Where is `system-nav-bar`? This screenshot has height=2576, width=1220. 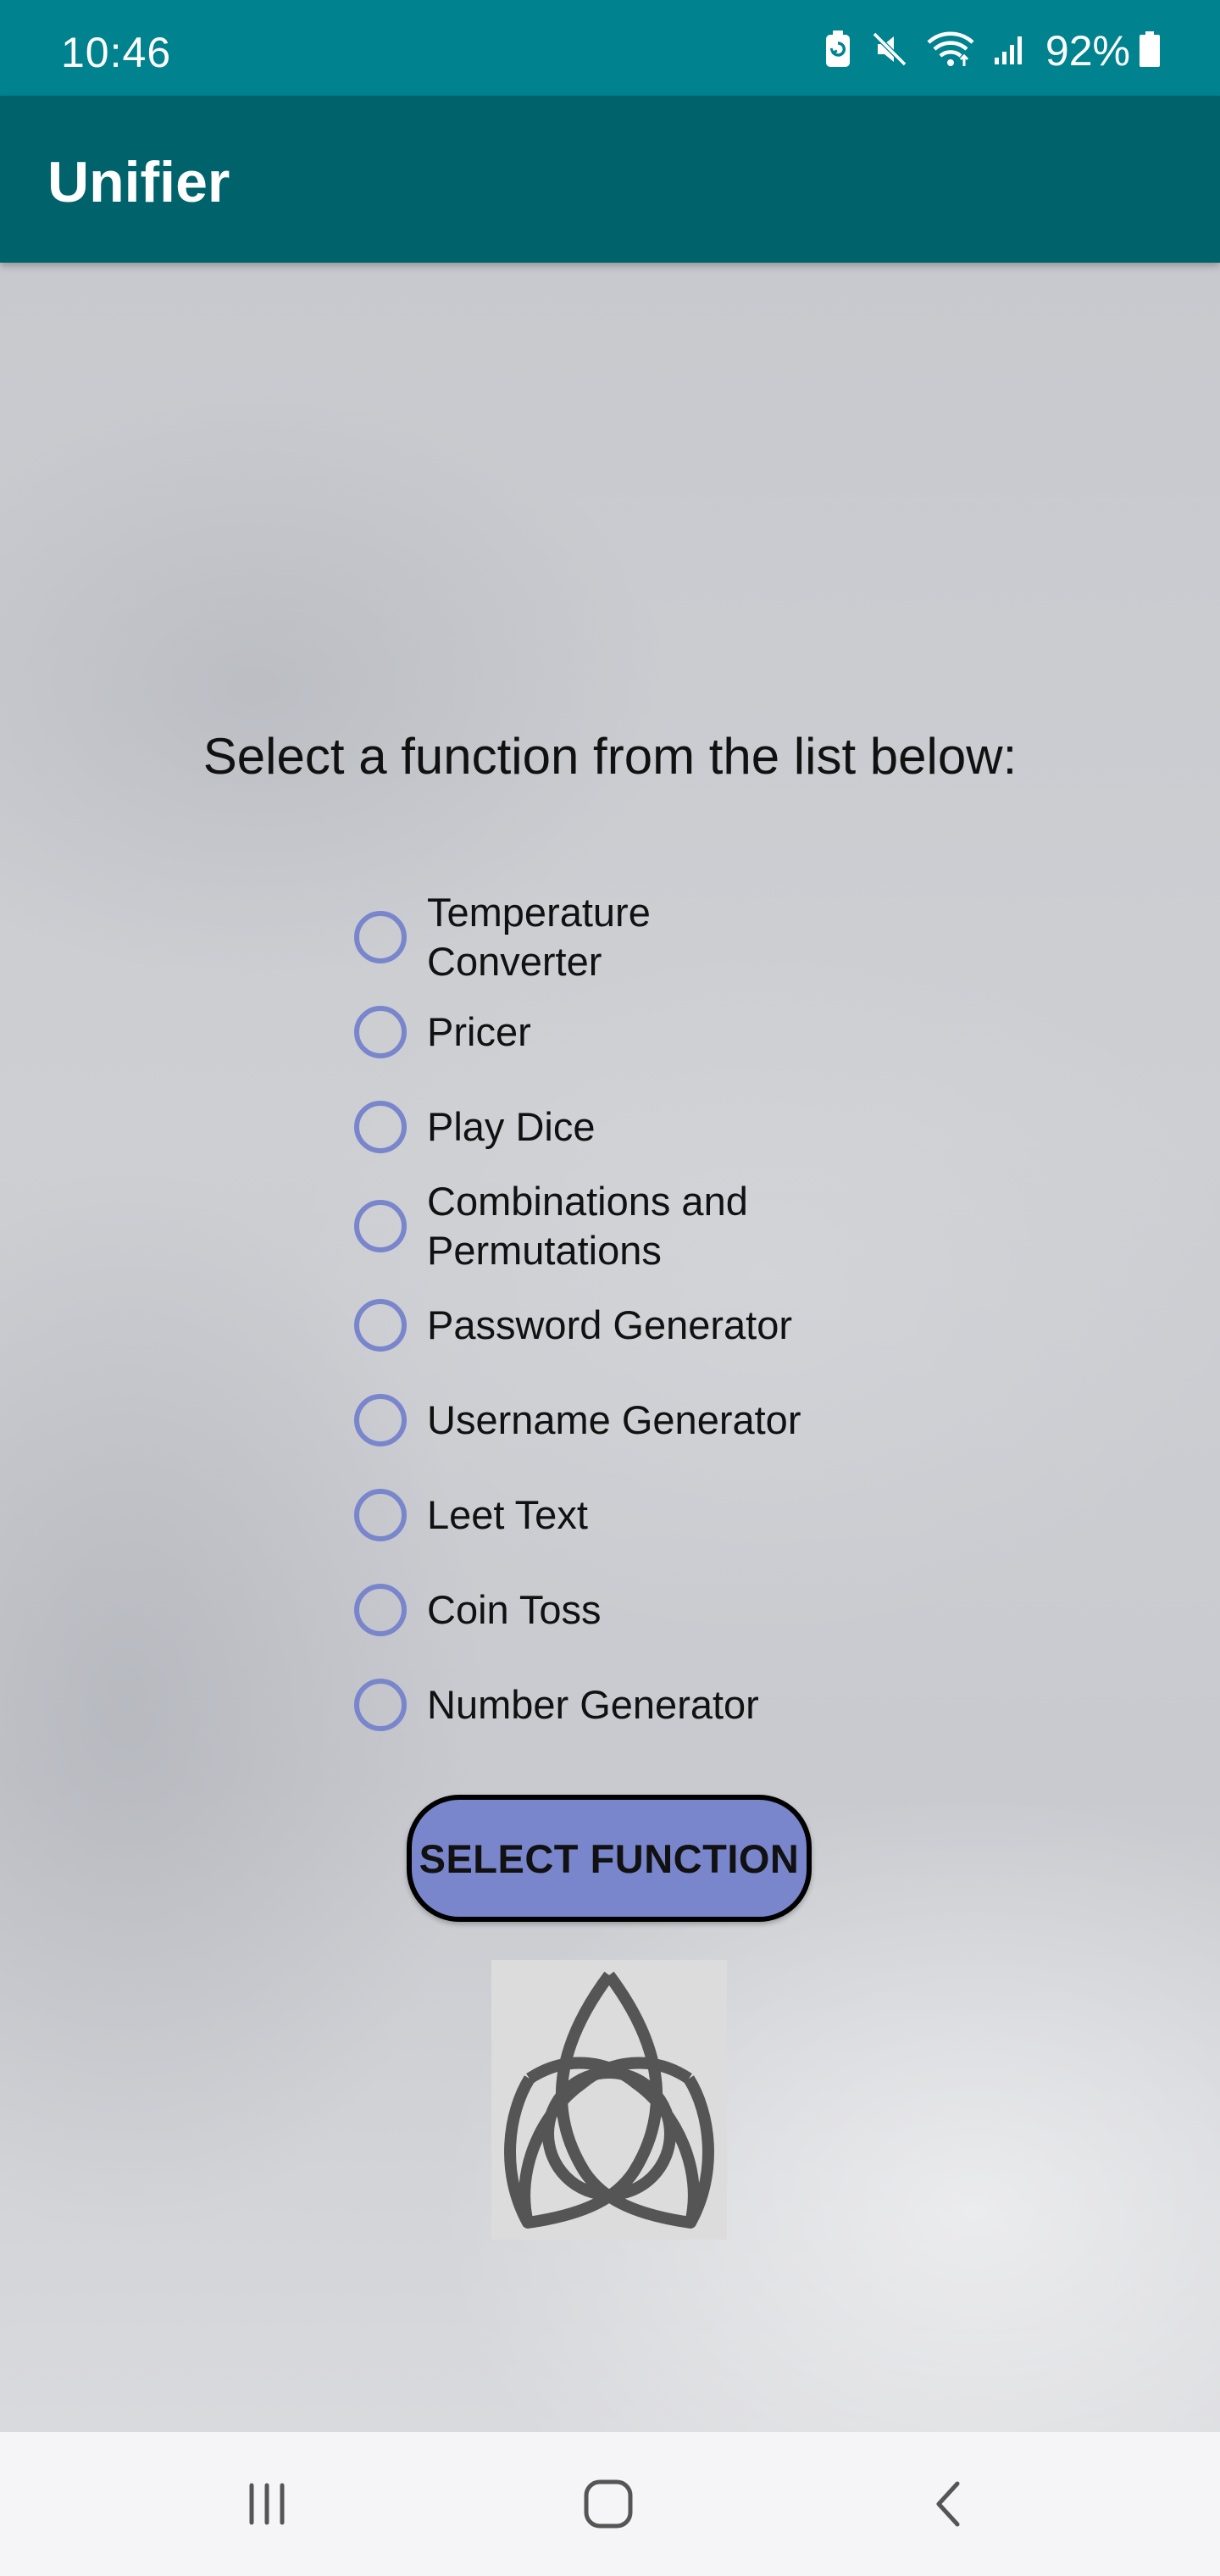
system-nav-bar is located at coordinates (610, 2504).